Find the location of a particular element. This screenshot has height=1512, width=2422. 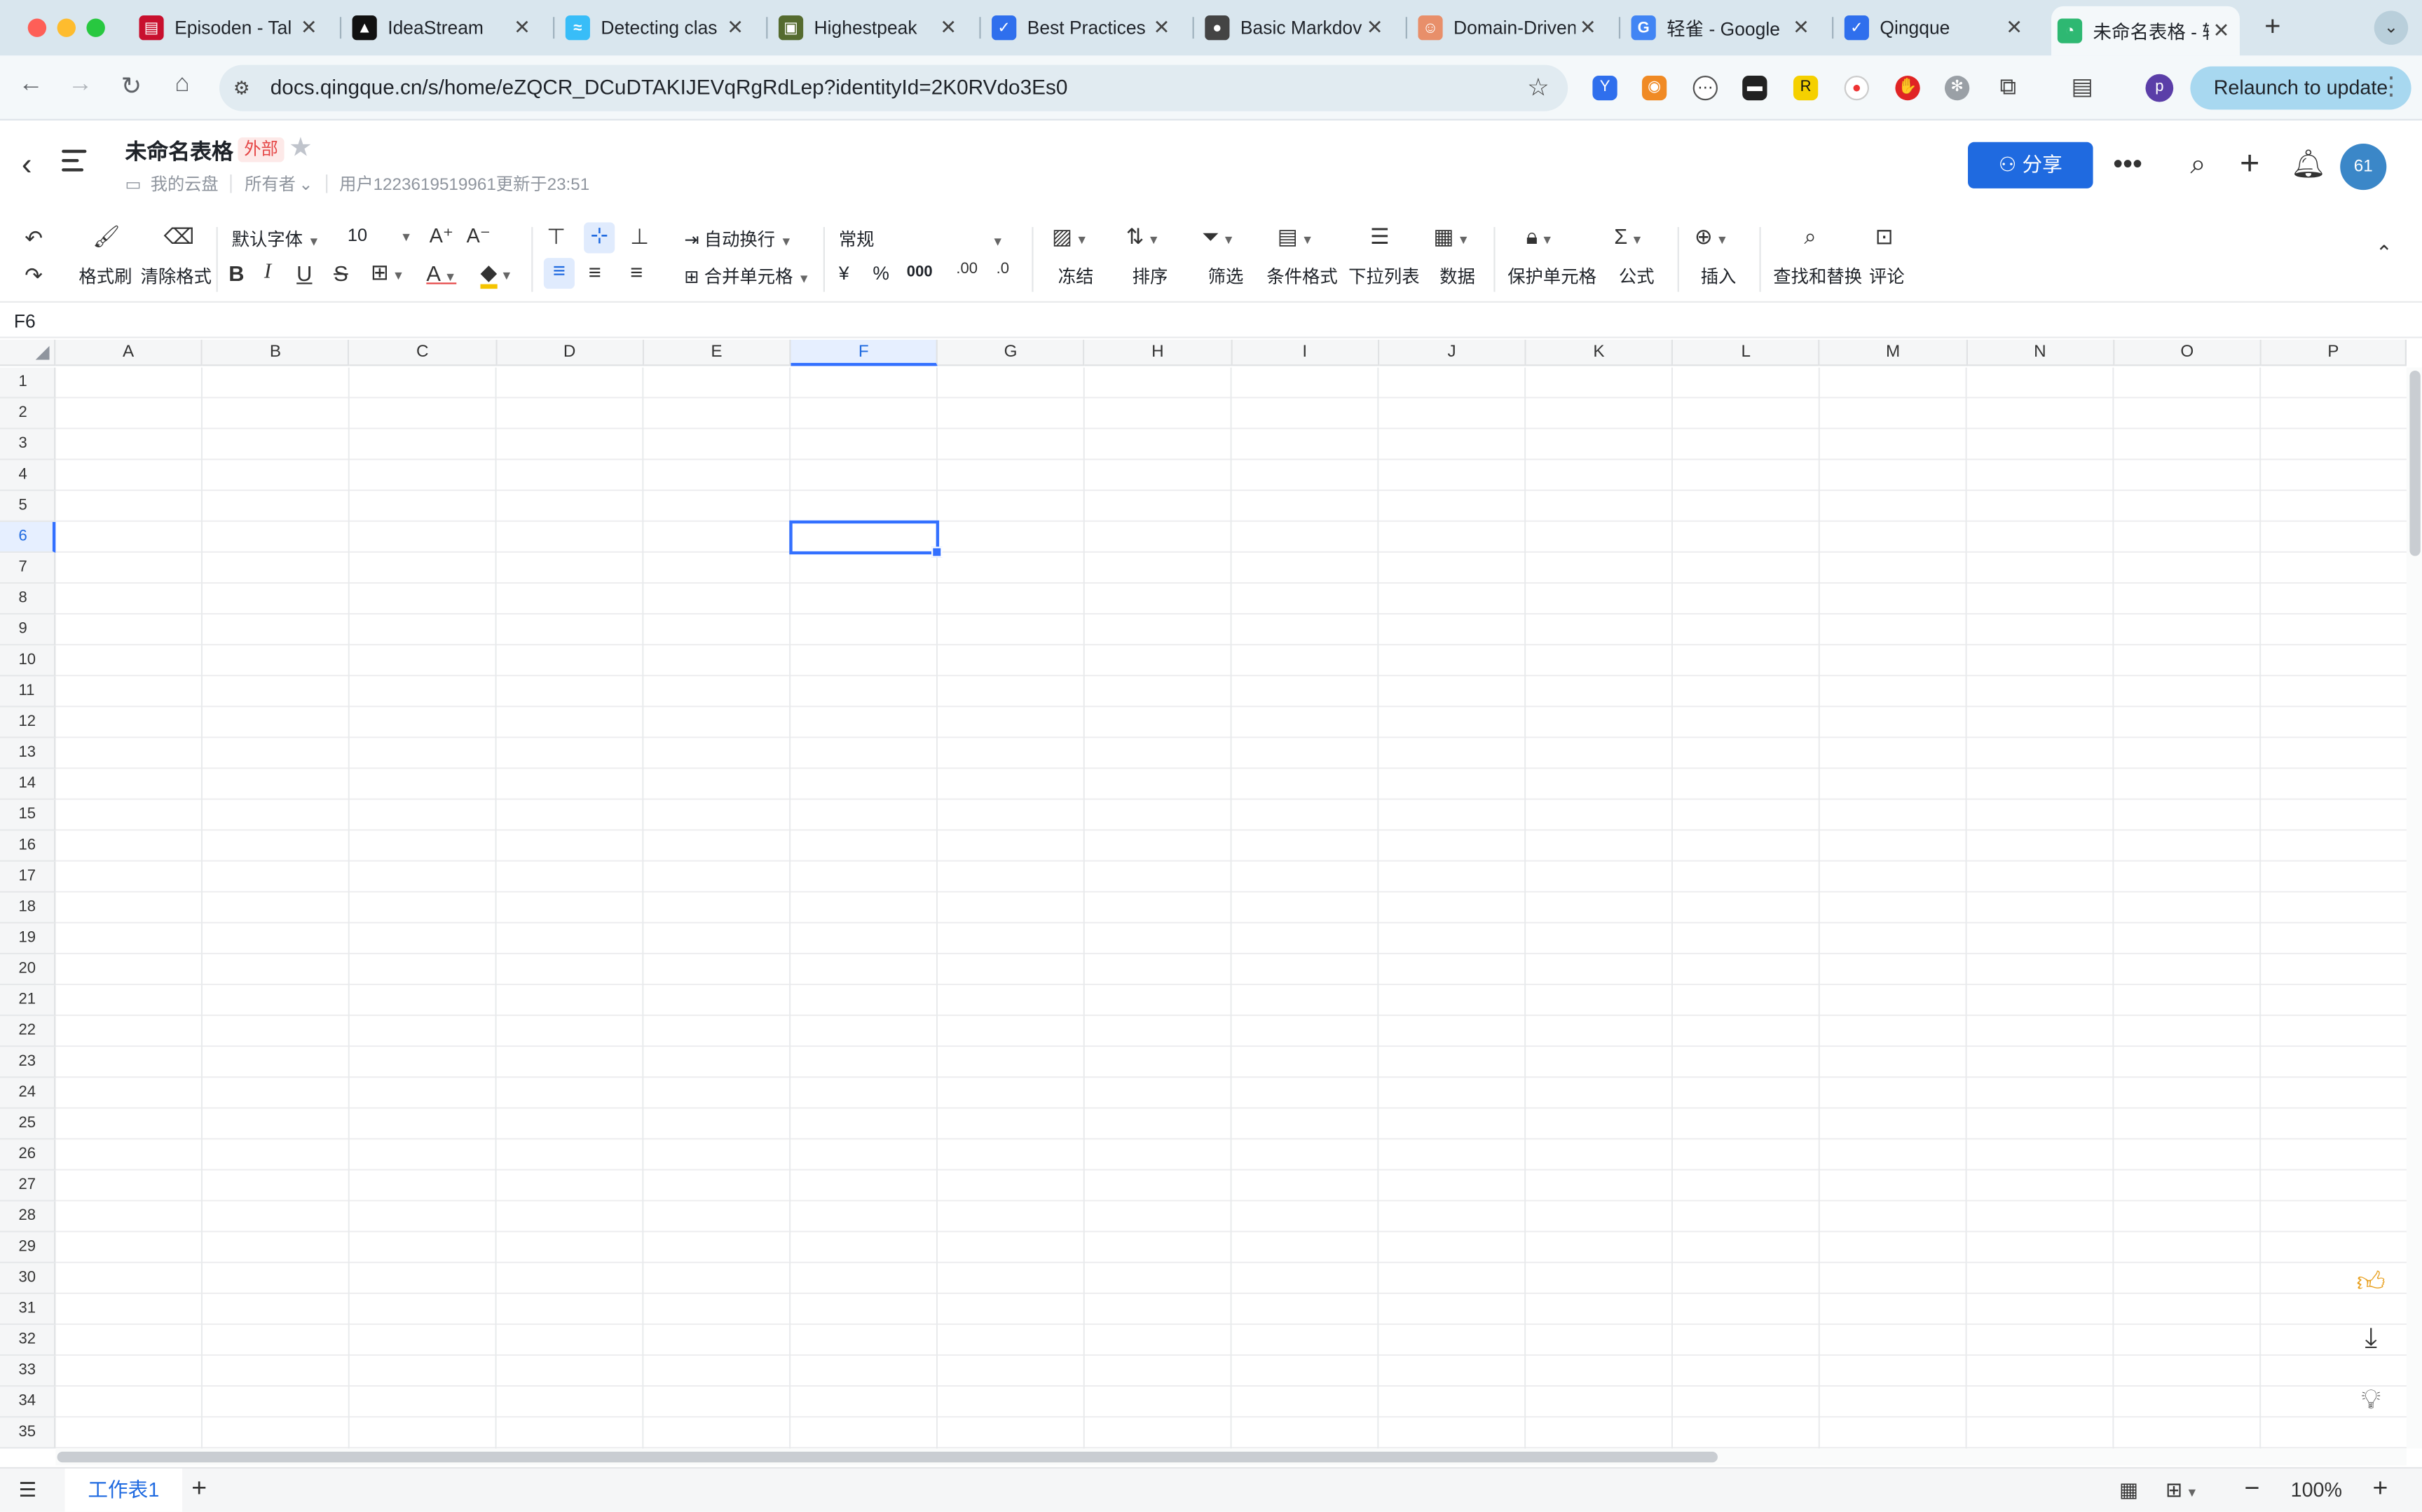

clear-format-button: 清除格式 is located at coordinates (176, 276).